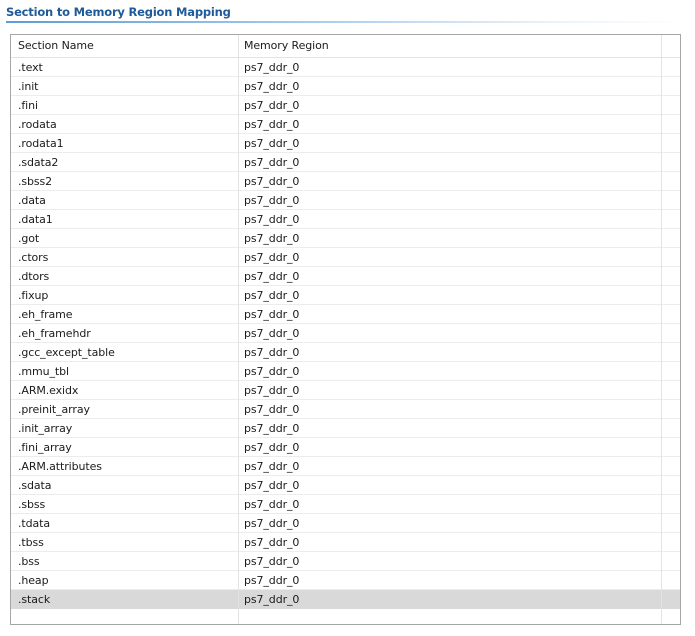  I want to click on table-row: .rodata1 ps7_ddr_0, so click(345, 143).